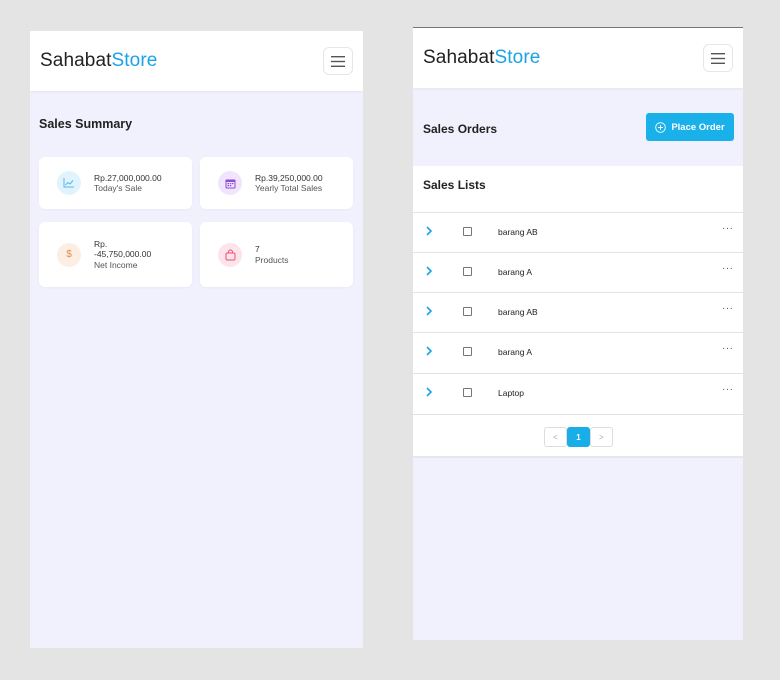 The width and height of the screenshot is (780, 680). Describe the element at coordinates (511, 393) in the screenshot. I see `row-name: Laptop` at that location.